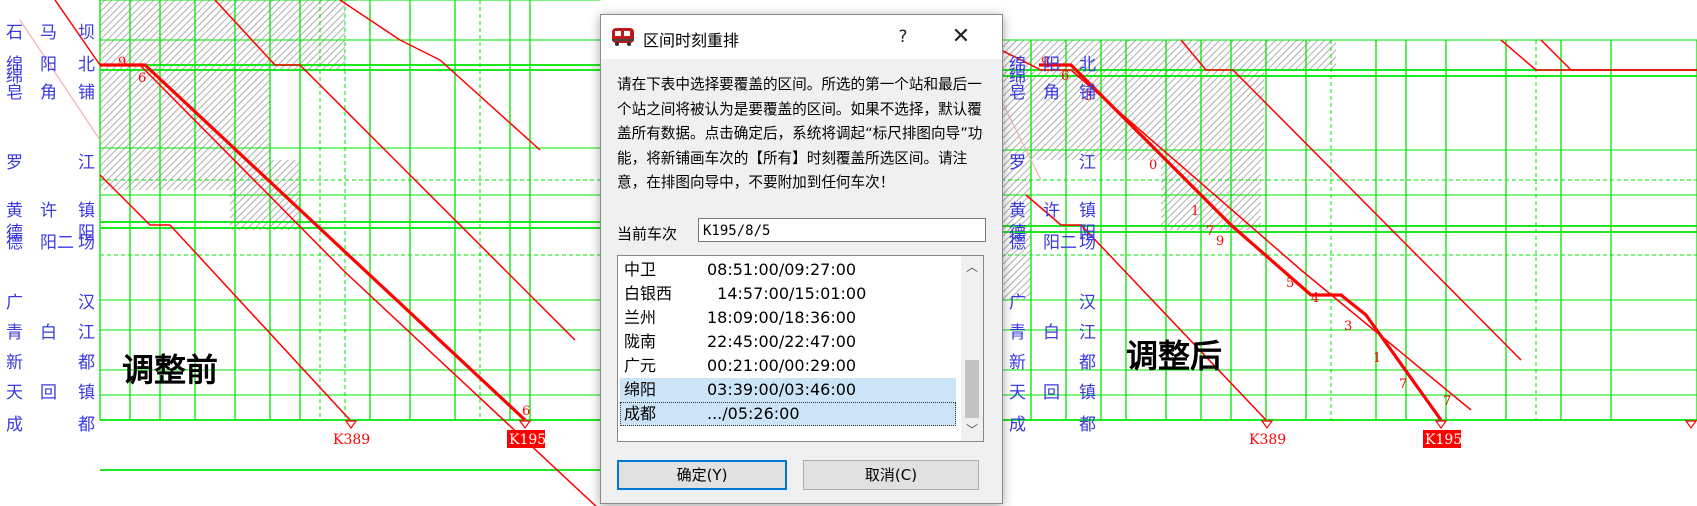 The height and width of the screenshot is (506, 1697). What do you see at coordinates (122, 62) in the screenshot?
I see `stop-time-digit: 9` at bounding box center [122, 62].